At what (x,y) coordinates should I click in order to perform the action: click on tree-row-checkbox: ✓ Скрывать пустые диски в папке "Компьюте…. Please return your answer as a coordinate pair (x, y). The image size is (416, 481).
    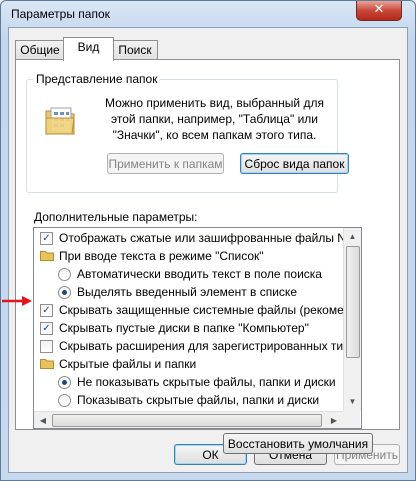
    Looking at the image, I should click on (189, 328).